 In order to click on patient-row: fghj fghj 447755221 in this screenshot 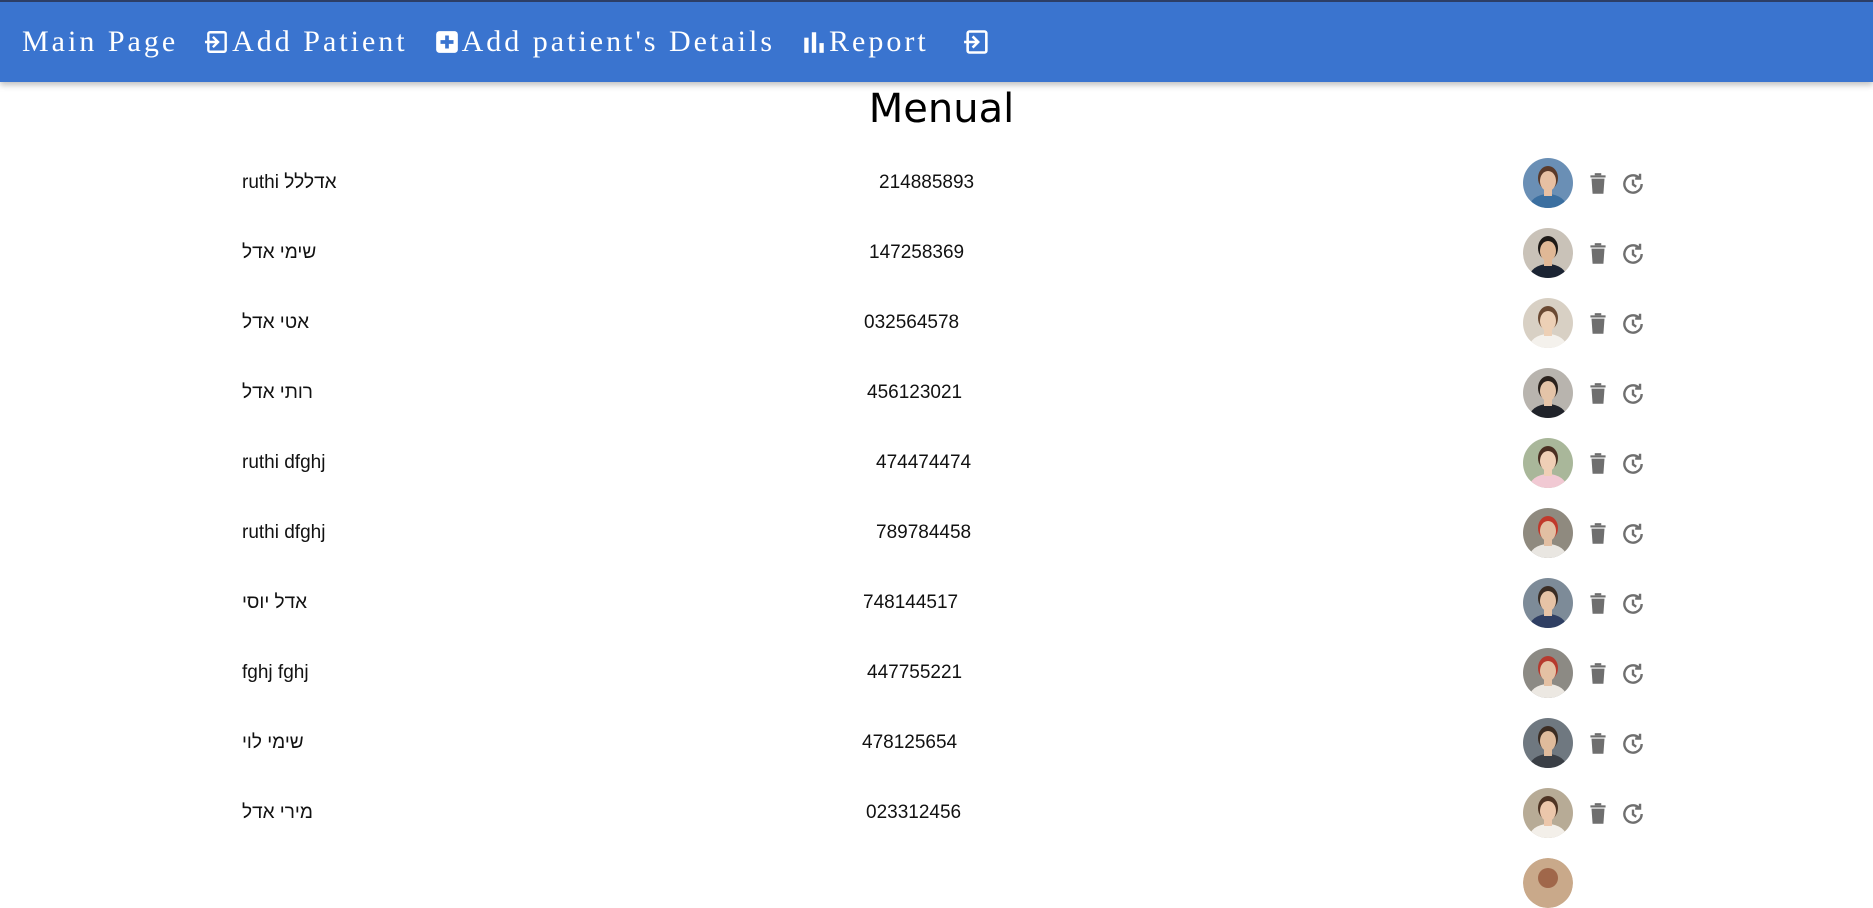, I will do `click(936, 673)`.